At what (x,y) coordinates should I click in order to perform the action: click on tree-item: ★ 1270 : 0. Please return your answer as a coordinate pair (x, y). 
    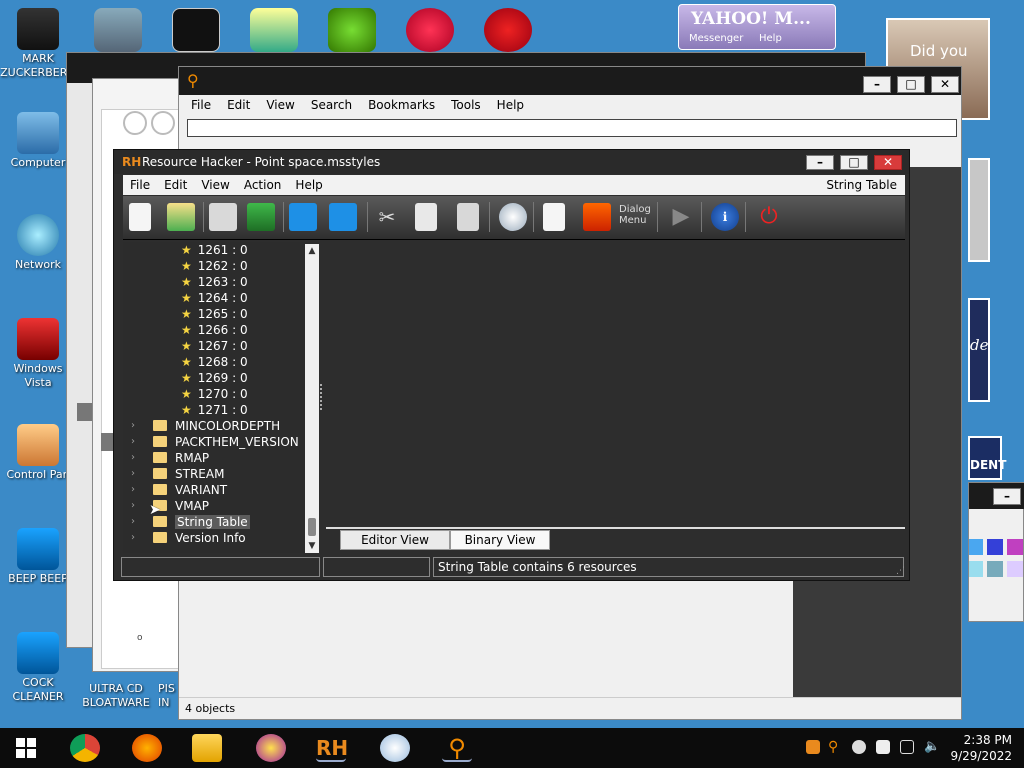
    Looking at the image, I should click on (214, 394).